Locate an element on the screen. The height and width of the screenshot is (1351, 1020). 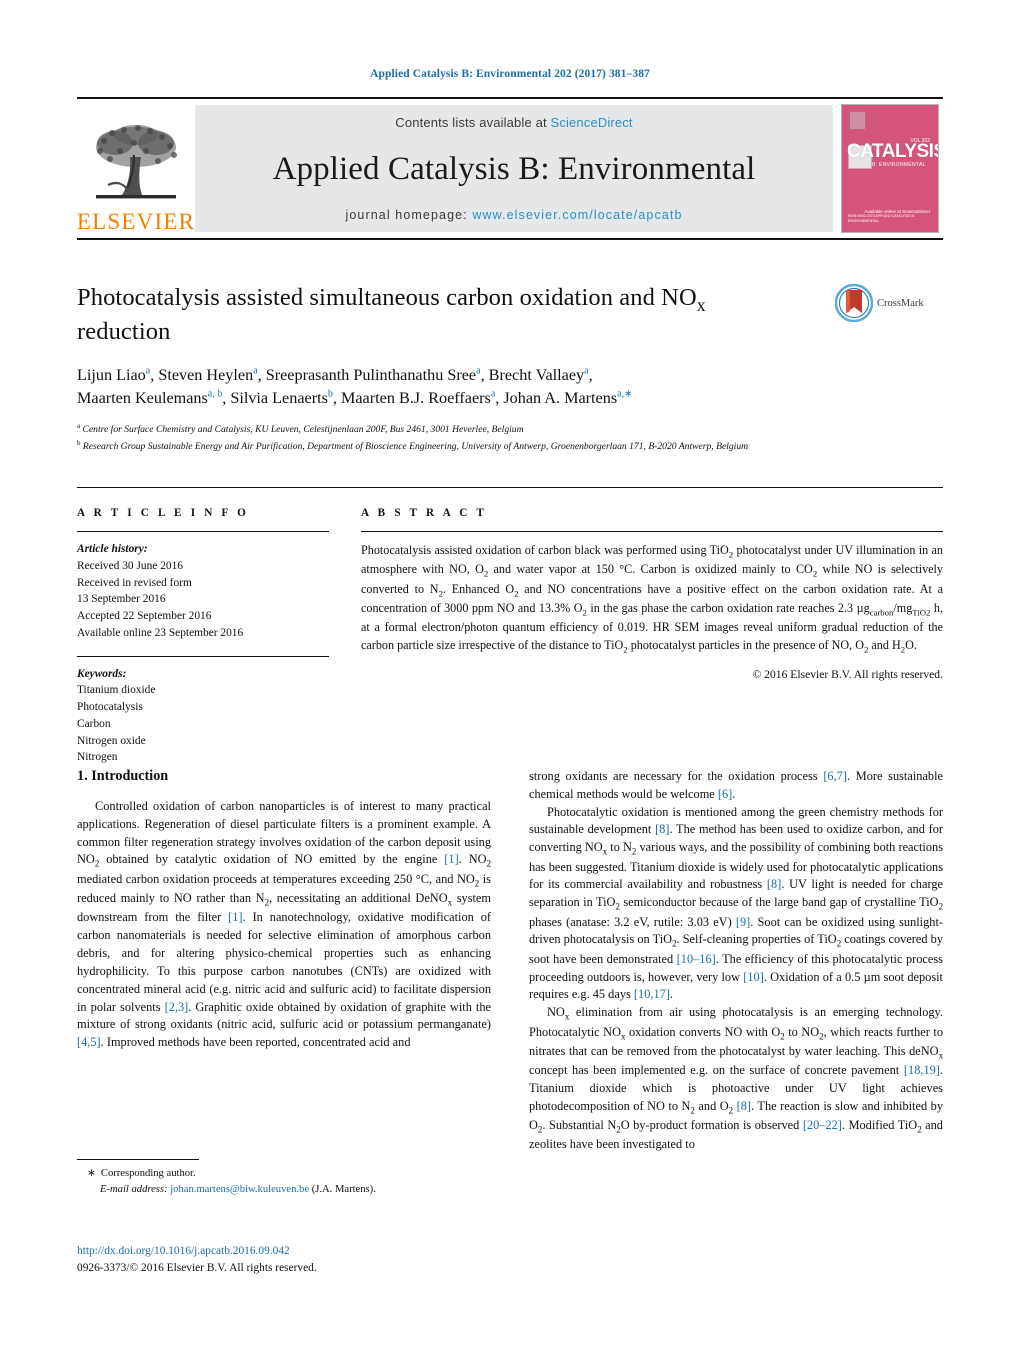
citation-link: [20–22] is located at coordinates (822, 1125).